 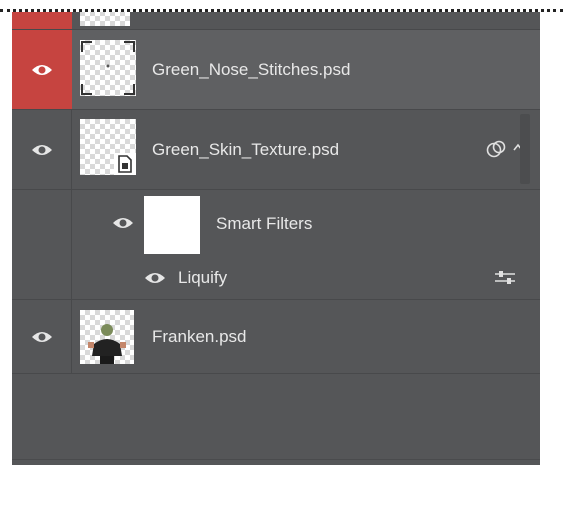 I want to click on layer-row-partial, so click(x=276, y=21).